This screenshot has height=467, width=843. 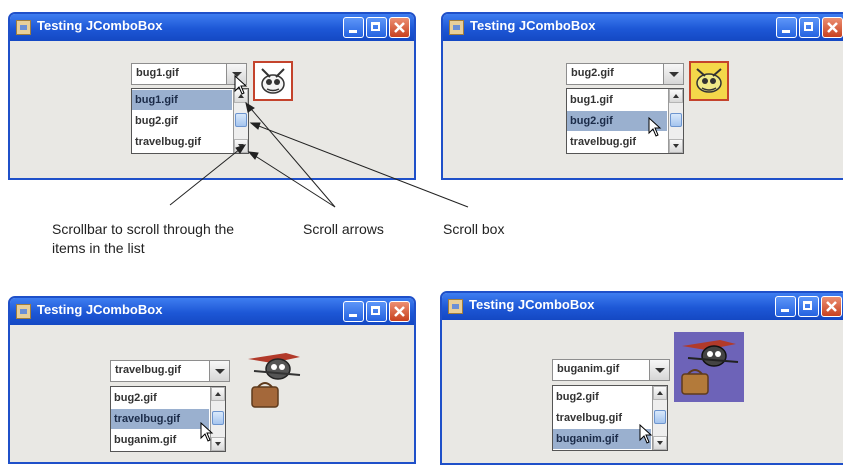 What do you see at coordinates (292, 179) in the screenshot?
I see `arrow-scroll-down` at bounding box center [292, 179].